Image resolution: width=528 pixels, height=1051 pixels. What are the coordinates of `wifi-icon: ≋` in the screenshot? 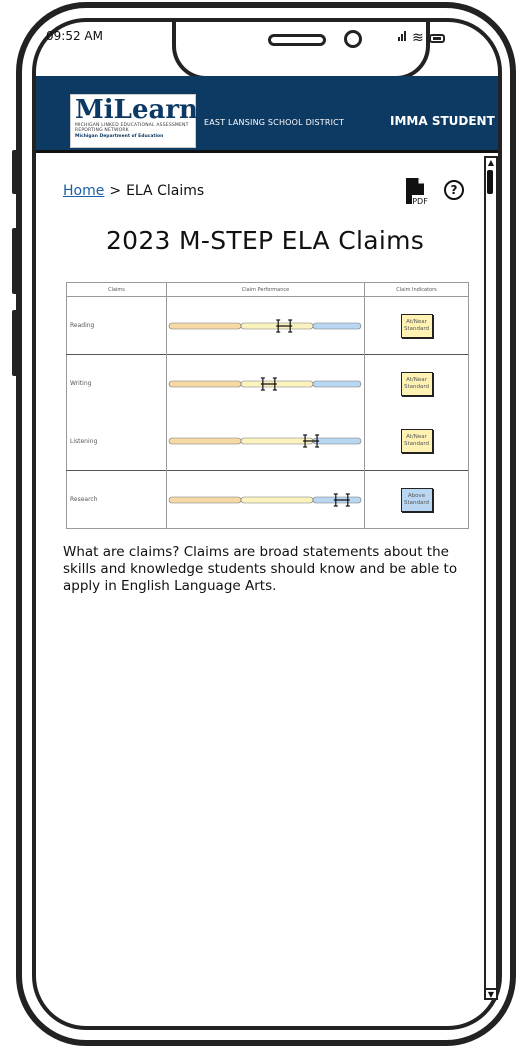 It's located at (418, 38).